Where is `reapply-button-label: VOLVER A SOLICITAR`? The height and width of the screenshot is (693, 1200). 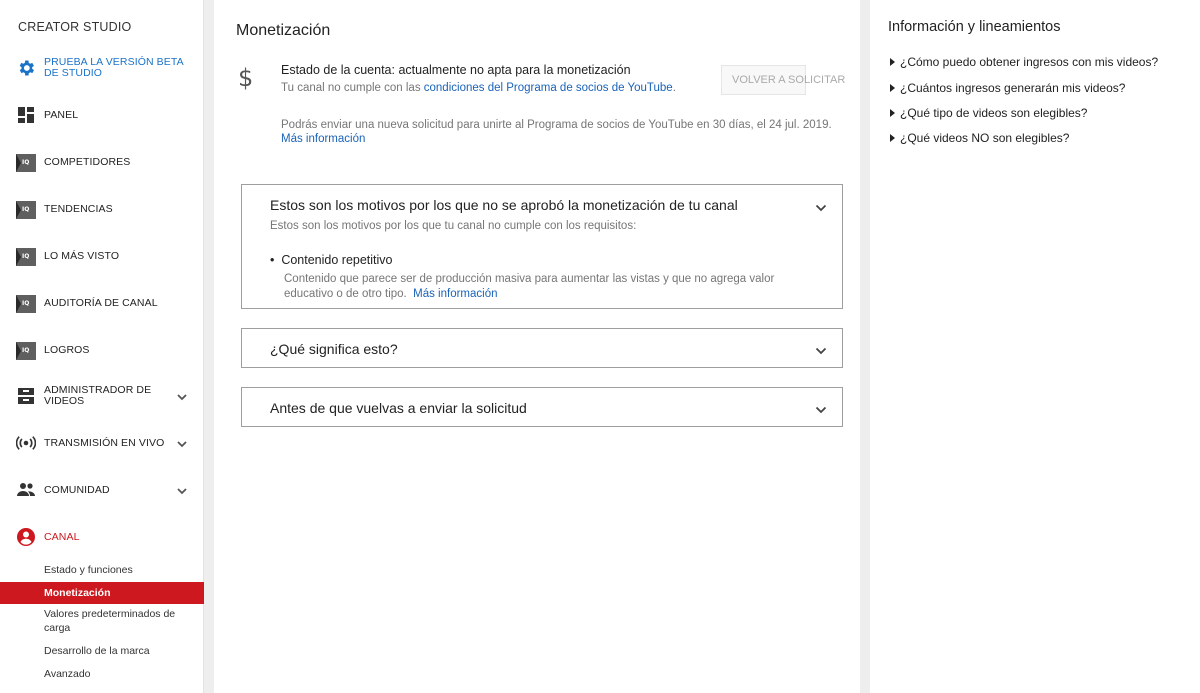
reapply-button-label: VOLVER A SOLICITAR is located at coordinates (789, 80).